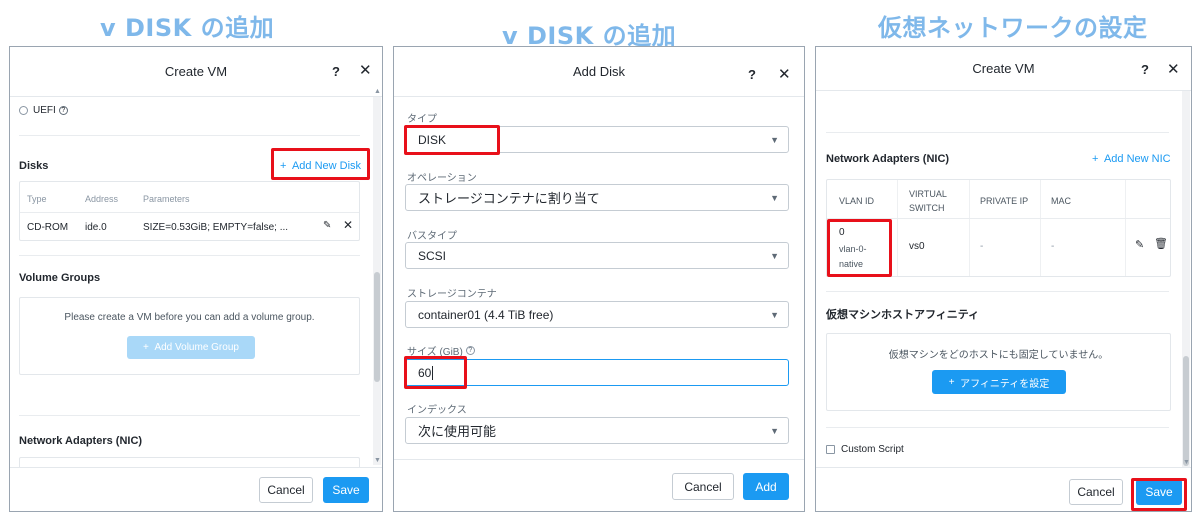  What do you see at coordinates (432, 236) in the screenshot?
I see `bustype-label: バスタイプ` at bounding box center [432, 236].